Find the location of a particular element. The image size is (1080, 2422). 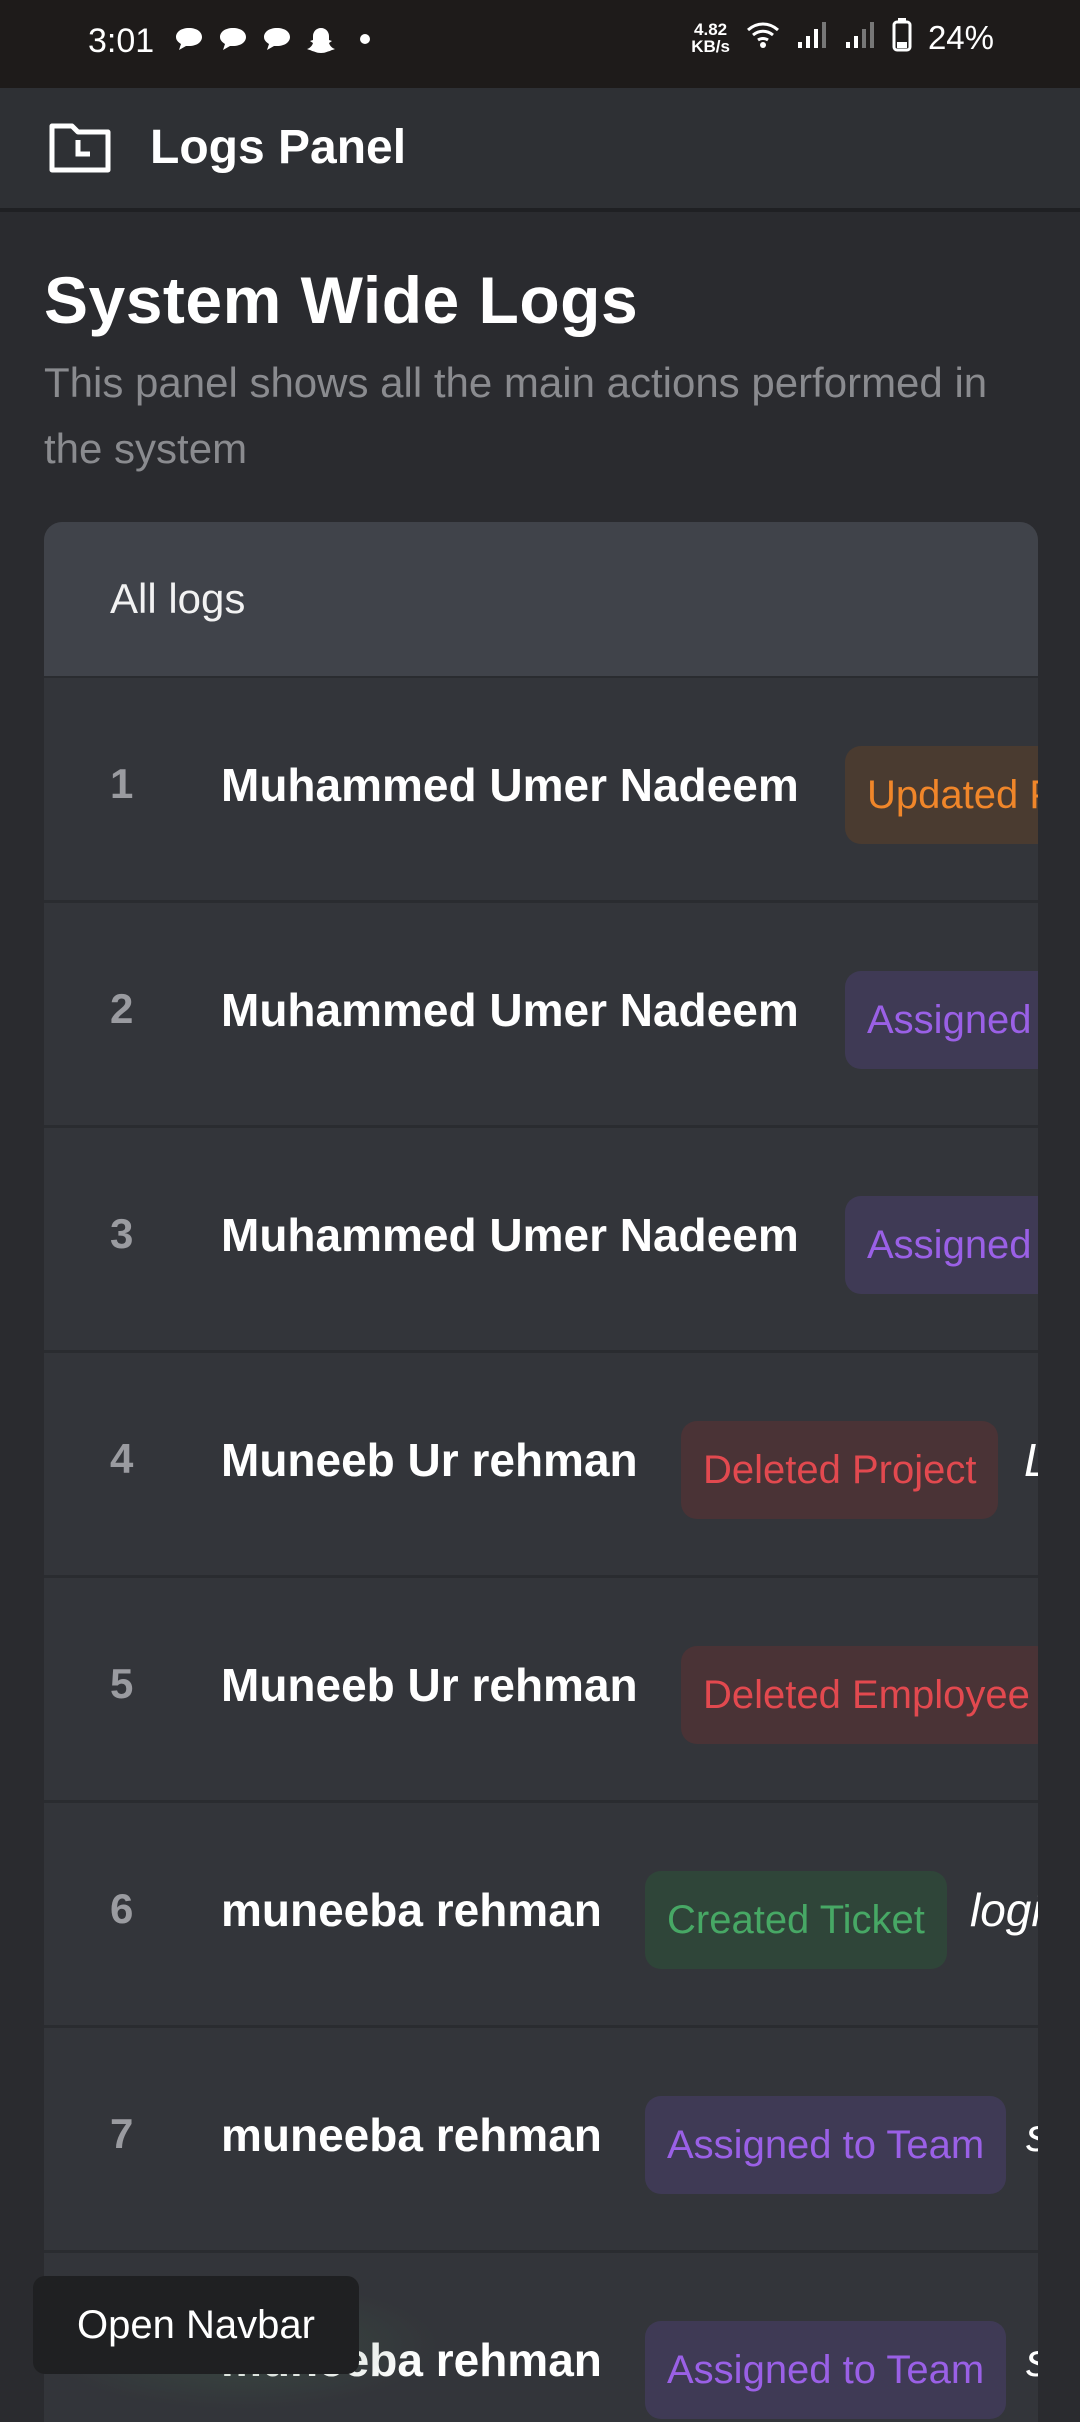

open-navbar-button: Open Navbar is located at coordinates (196, 2325).